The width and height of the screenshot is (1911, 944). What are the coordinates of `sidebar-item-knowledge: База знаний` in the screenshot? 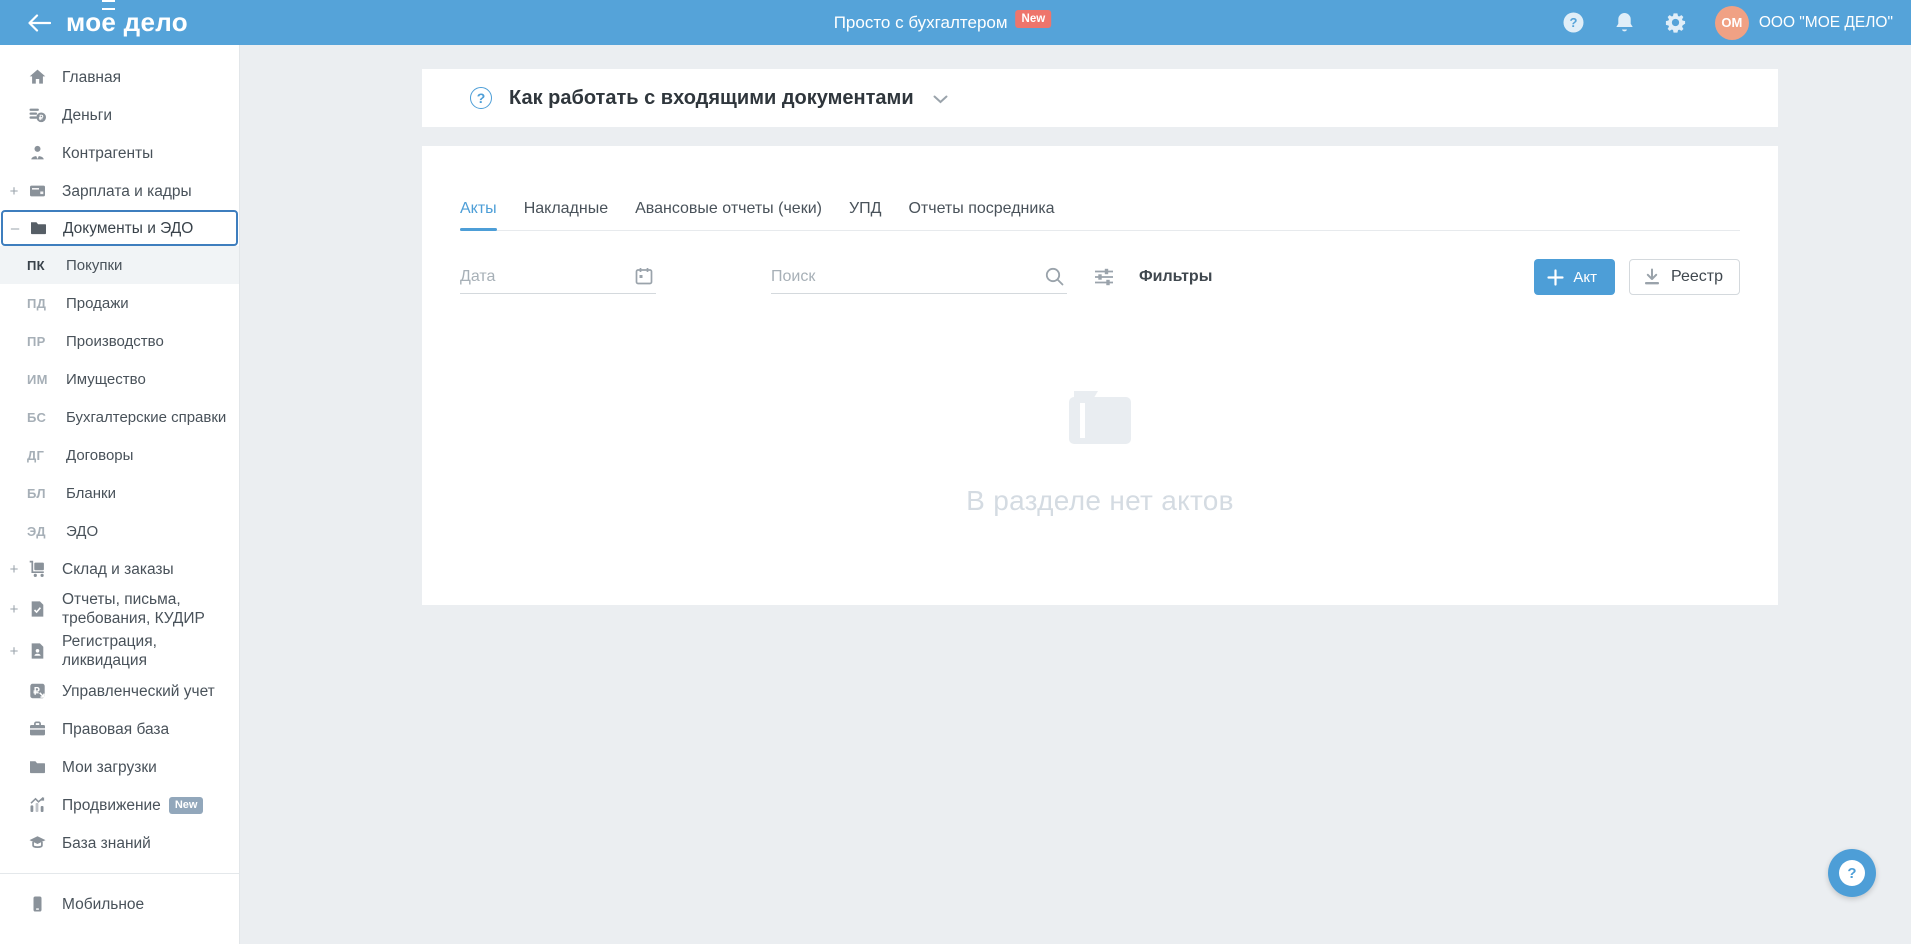 It's located at (119, 843).